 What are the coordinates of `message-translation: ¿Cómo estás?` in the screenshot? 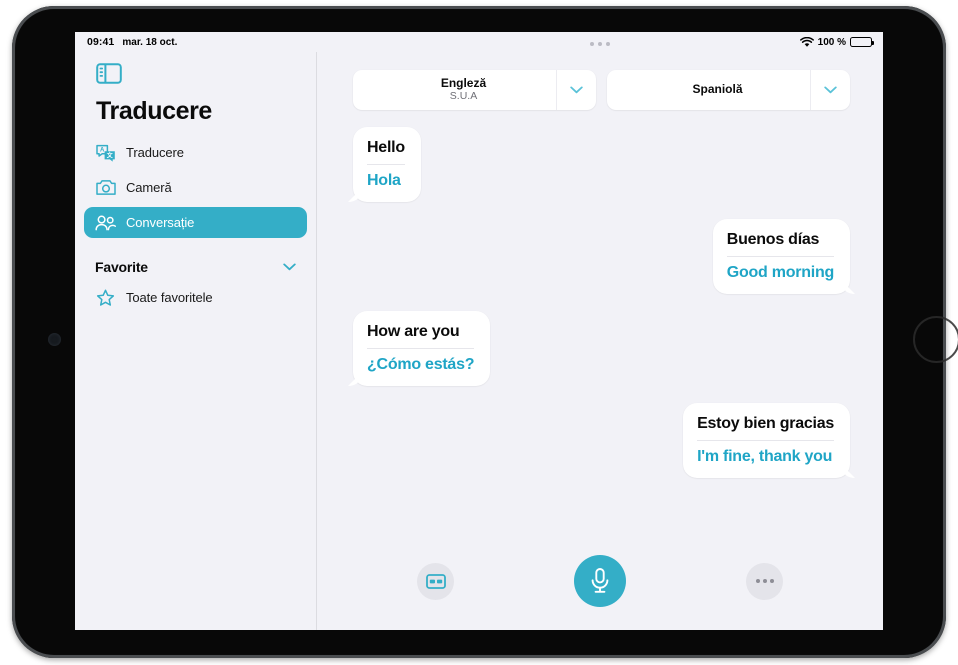 It's located at (421, 364).